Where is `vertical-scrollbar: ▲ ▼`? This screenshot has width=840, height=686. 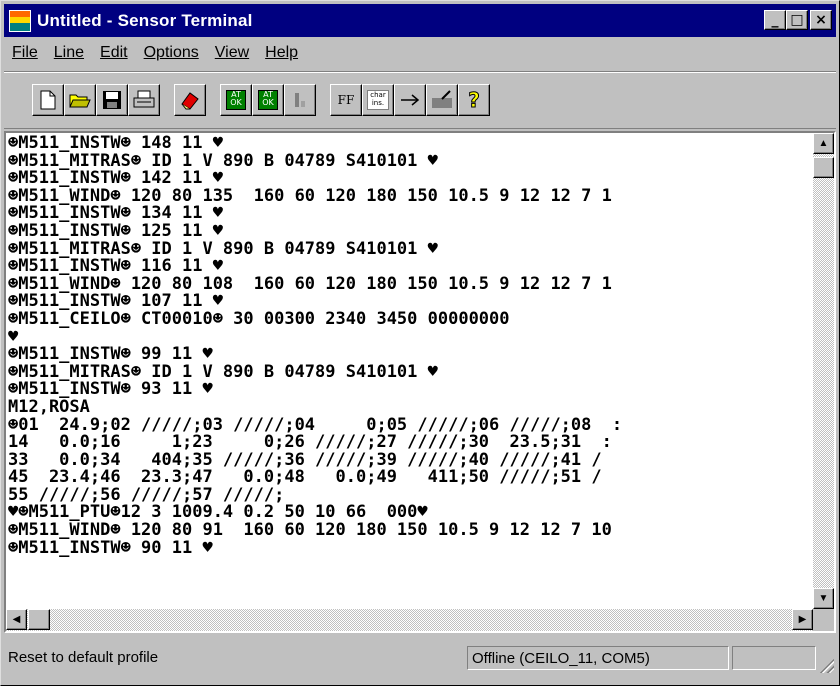
vertical-scrollbar: ▲ ▼ is located at coordinates (823, 371).